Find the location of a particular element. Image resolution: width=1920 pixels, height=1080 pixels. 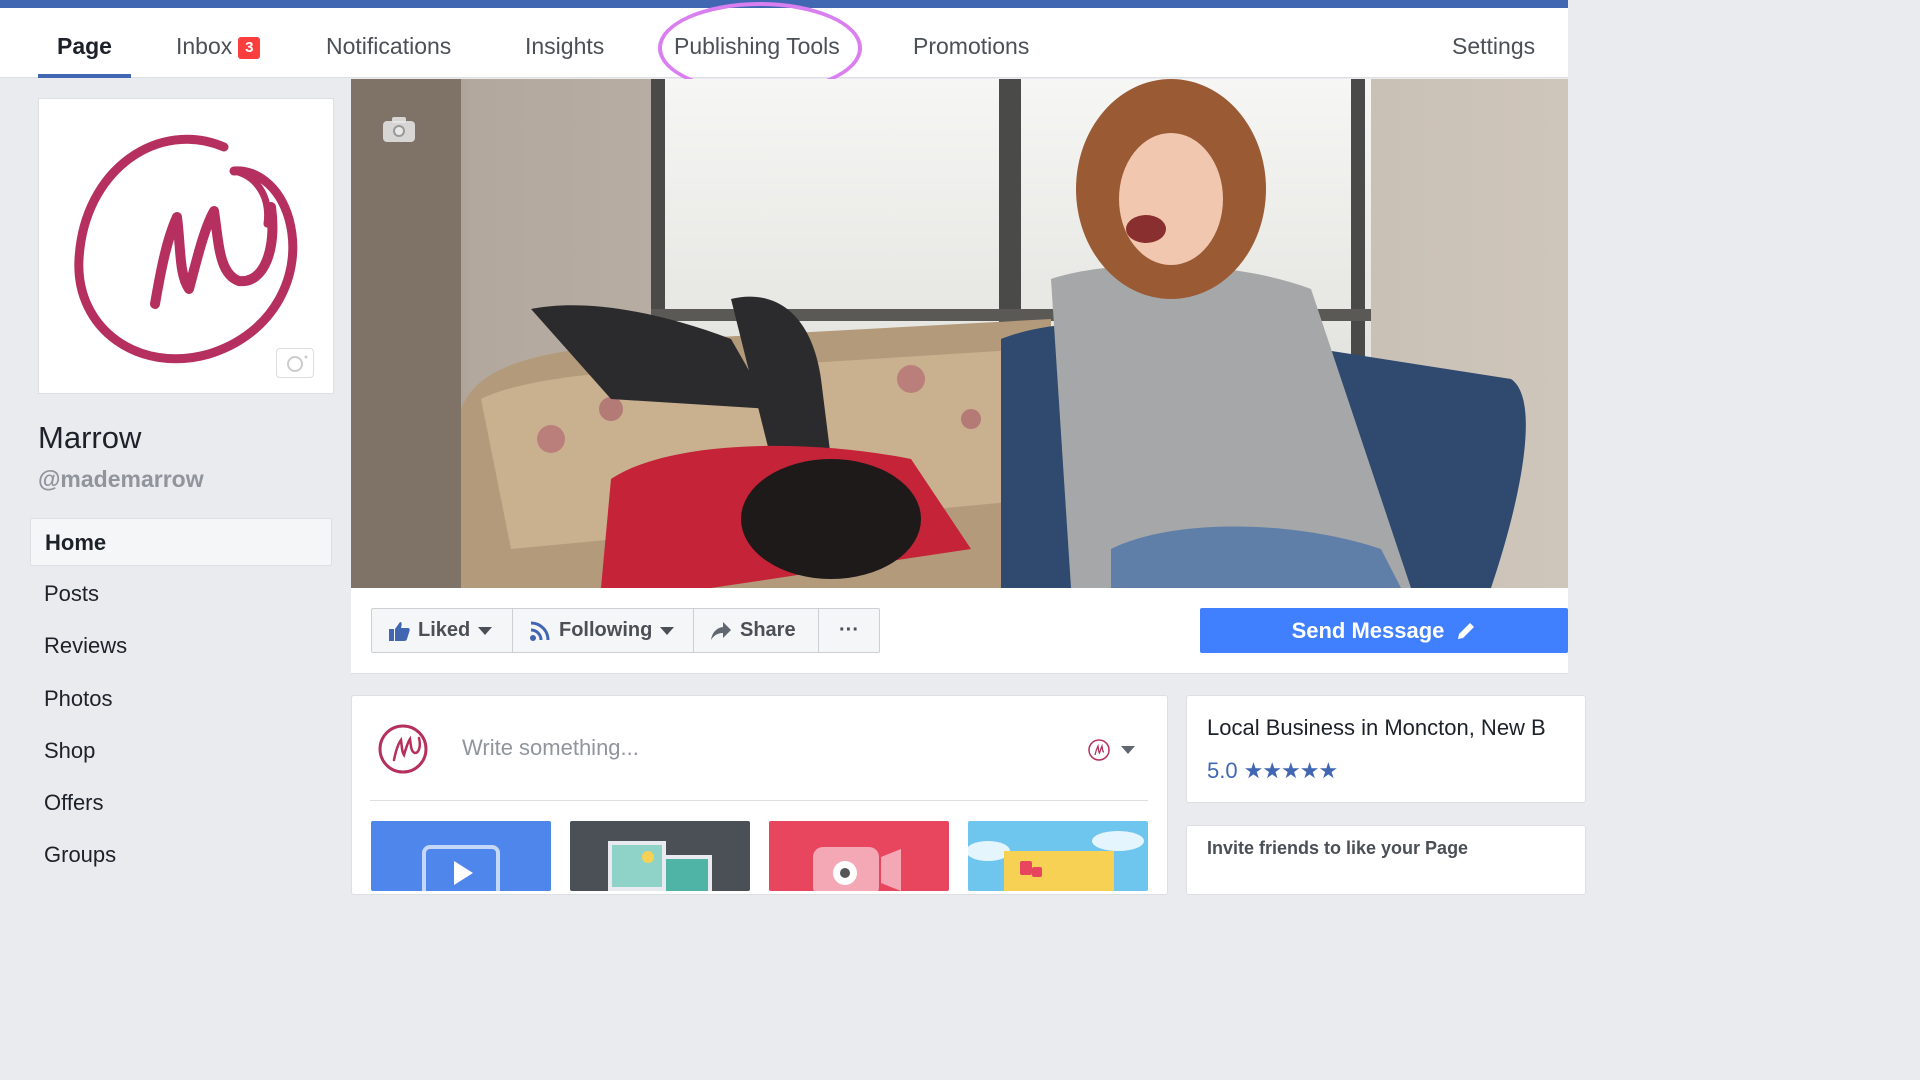

more-options-button: ··· is located at coordinates (849, 630).